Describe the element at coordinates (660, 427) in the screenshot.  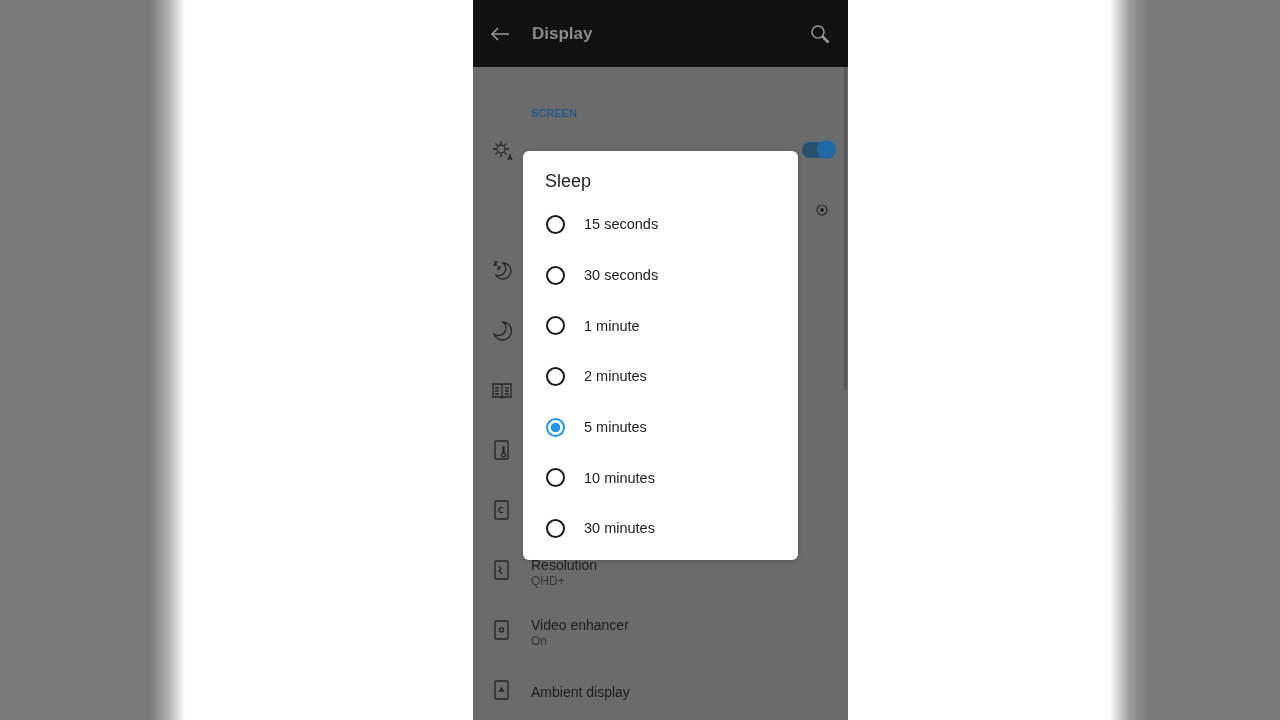
I see `radio-option: 5 minutes` at that location.